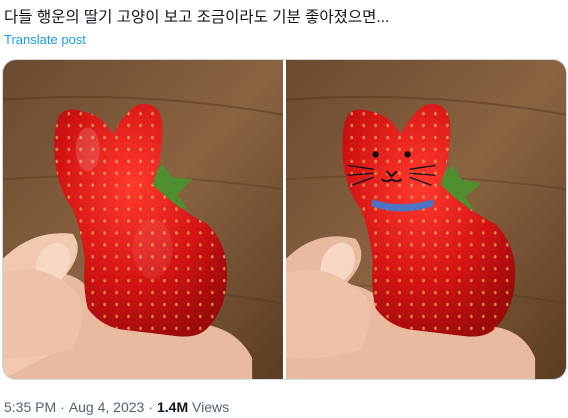  I want to click on tweet-time: 5:35 PM, so click(30, 407).